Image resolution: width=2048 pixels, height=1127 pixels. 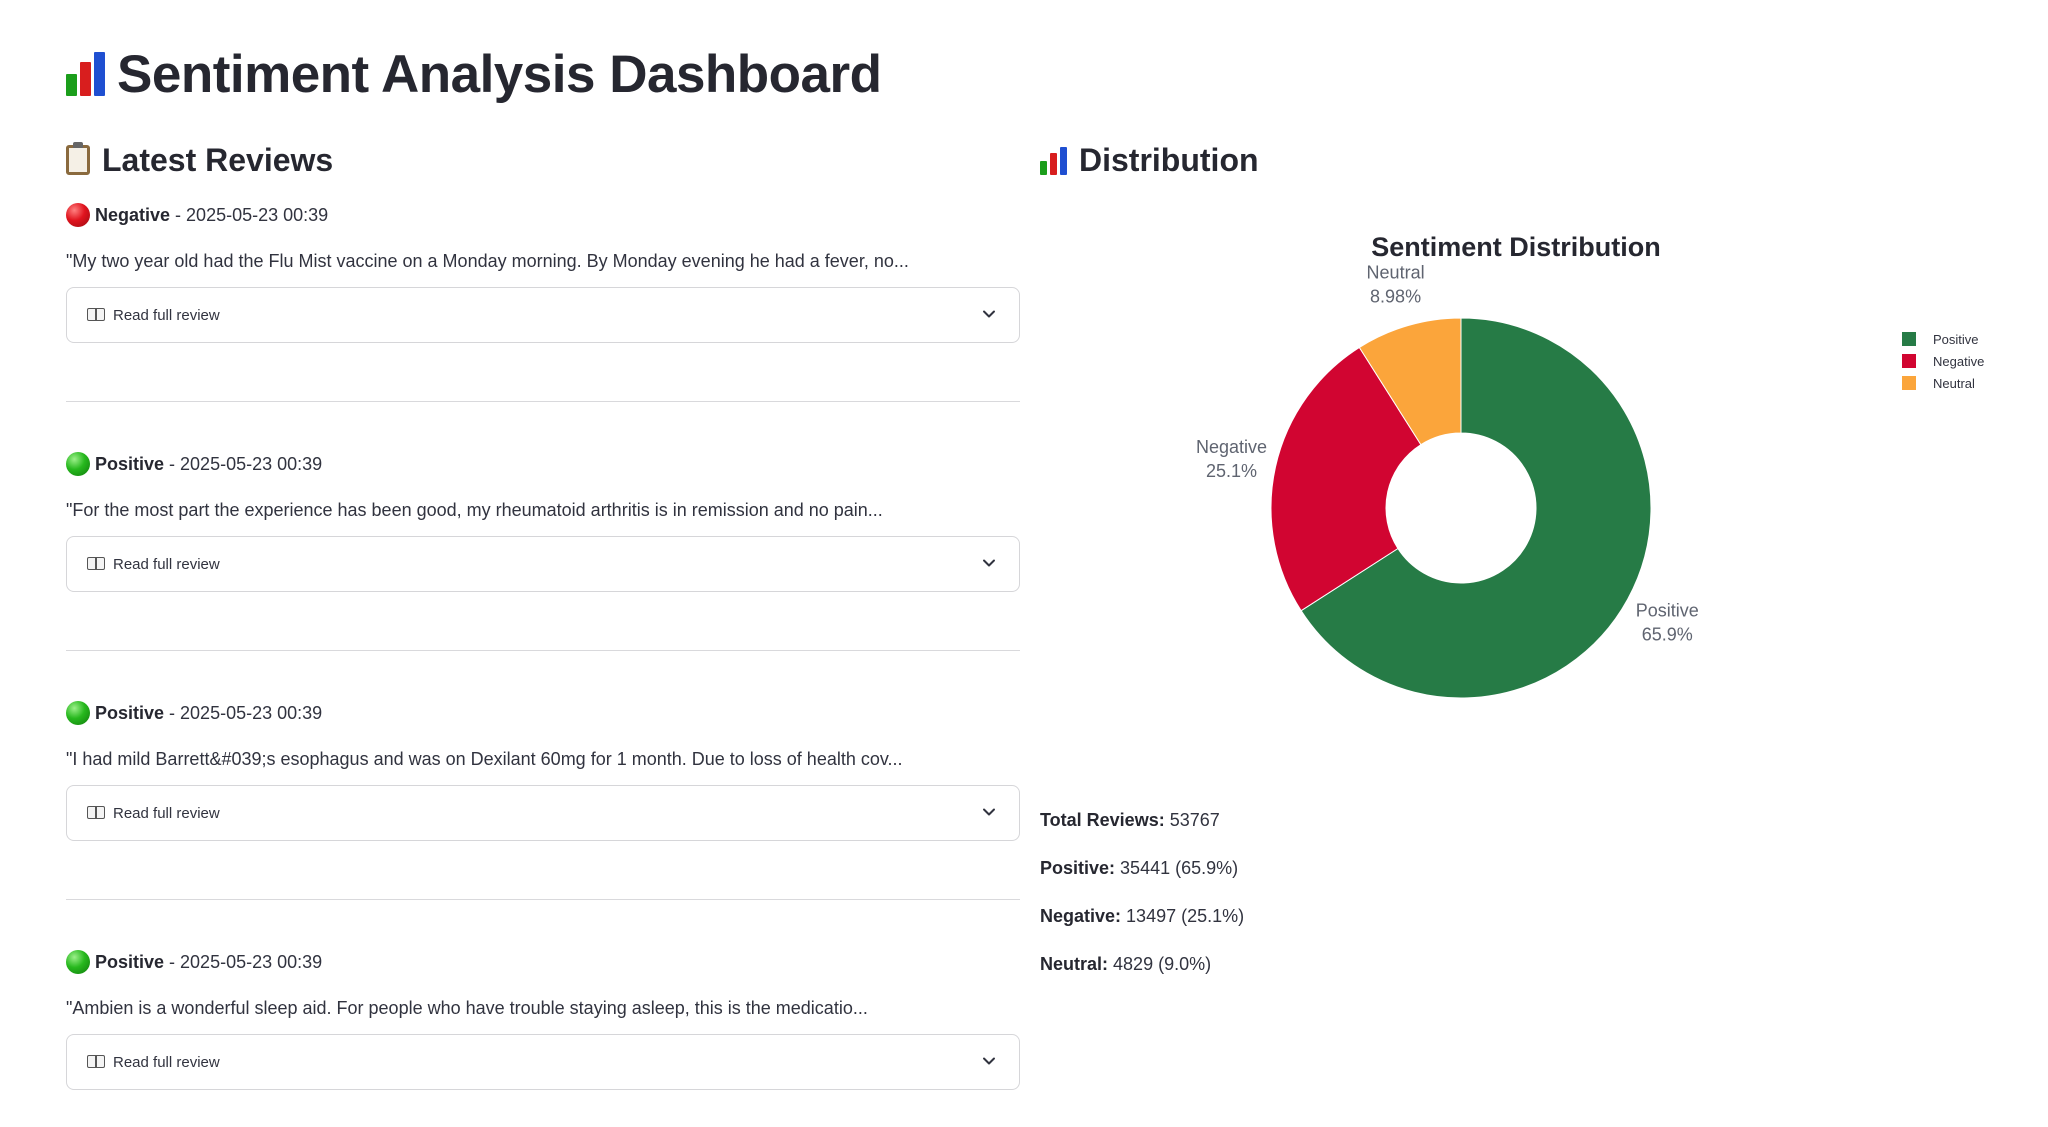 I want to click on stat-positive-label: Positive:, so click(x=1078, y=868).